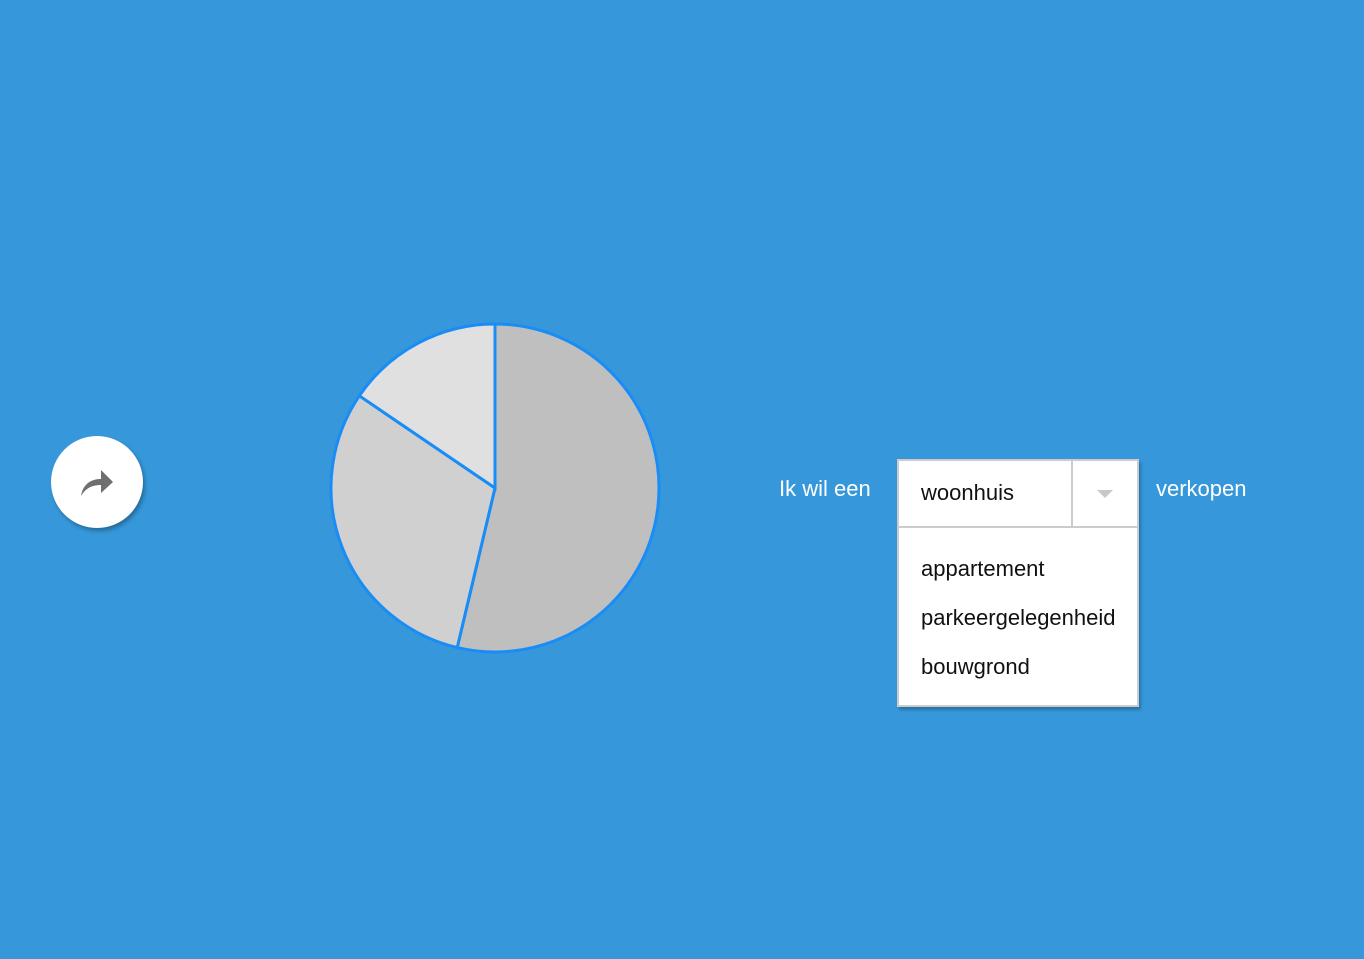 This screenshot has height=959, width=1364. What do you see at coordinates (1201, 488) in the screenshot?
I see `sentence-suffix: verkopen` at bounding box center [1201, 488].